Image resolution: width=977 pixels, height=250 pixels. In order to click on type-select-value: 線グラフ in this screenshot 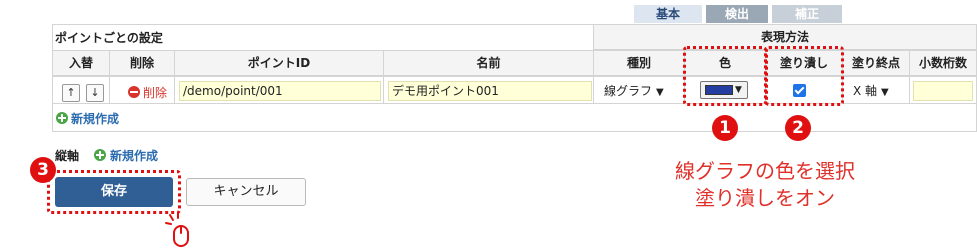, I will do `click(628, 91)`.